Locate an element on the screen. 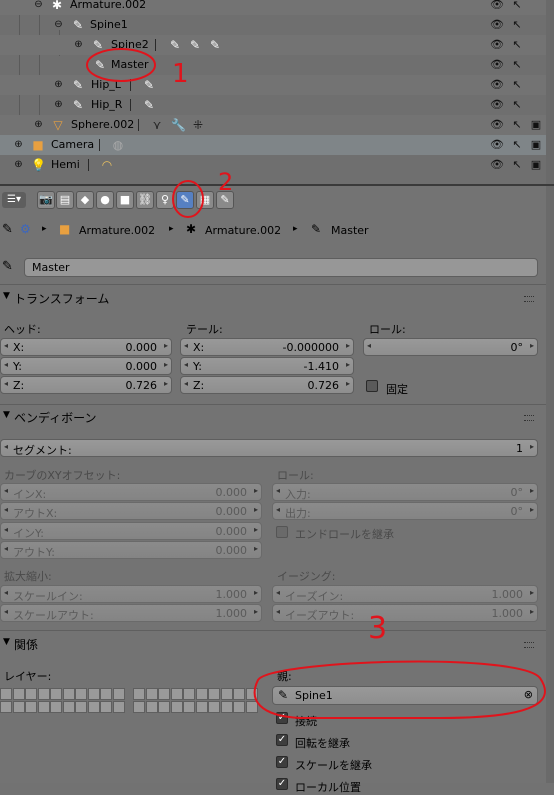  camera-data-icon: ◍ is located at coordinates (118, 145).